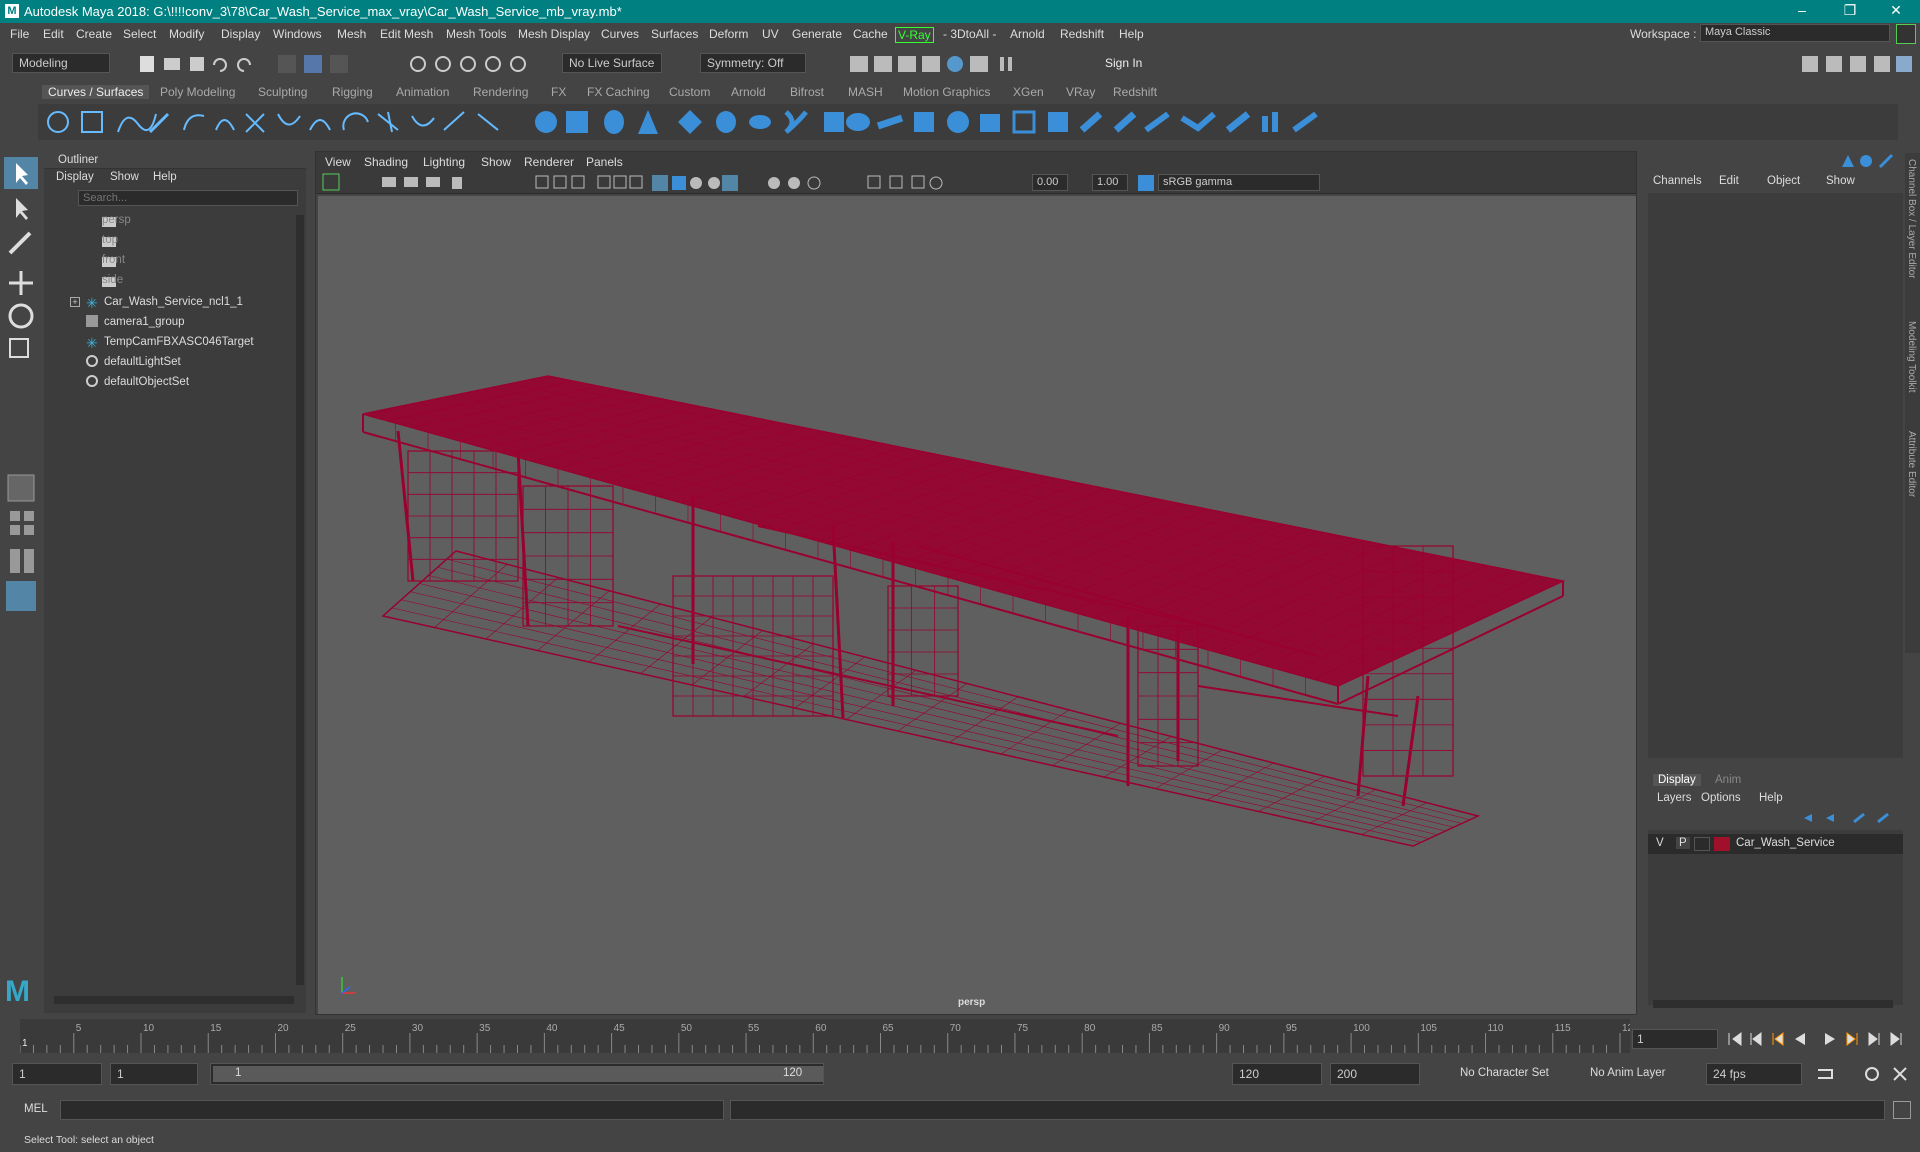  I want to click on outliner-item-persp: persp, so click(116, 220).